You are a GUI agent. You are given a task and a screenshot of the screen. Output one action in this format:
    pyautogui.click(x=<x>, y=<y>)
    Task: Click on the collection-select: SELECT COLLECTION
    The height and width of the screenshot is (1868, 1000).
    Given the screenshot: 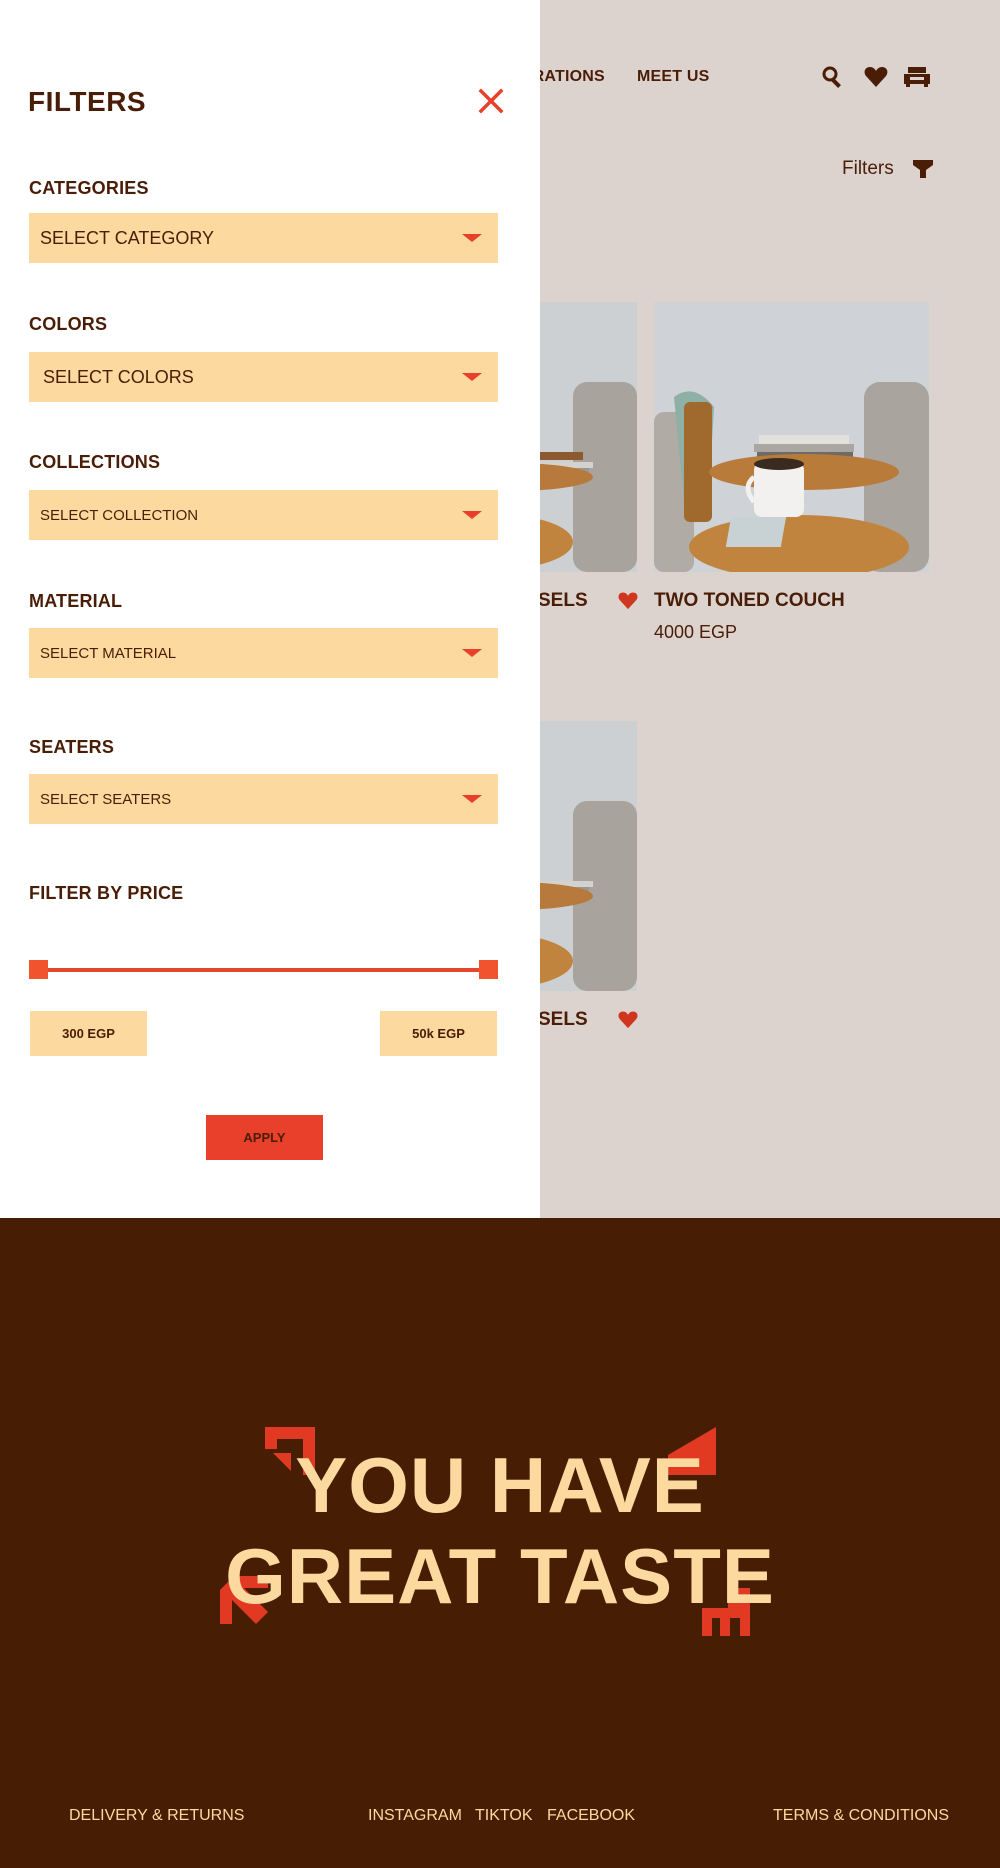 What is the action you would take?
    pyautogui.click(x=263, y=515)
    